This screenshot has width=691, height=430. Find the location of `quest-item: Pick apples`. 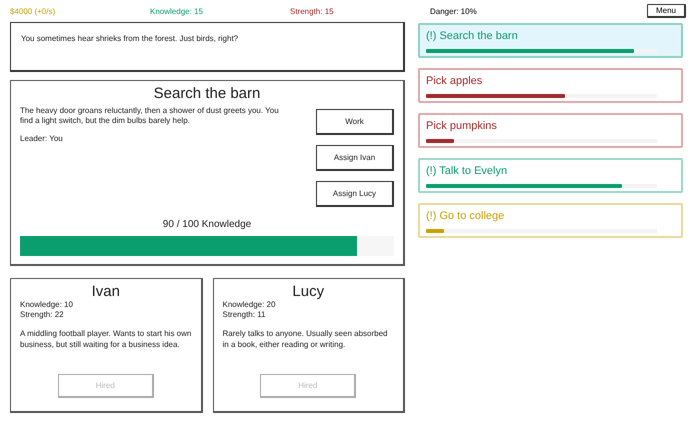

quest-item: Pick apples is located at coordinates (550, 85).